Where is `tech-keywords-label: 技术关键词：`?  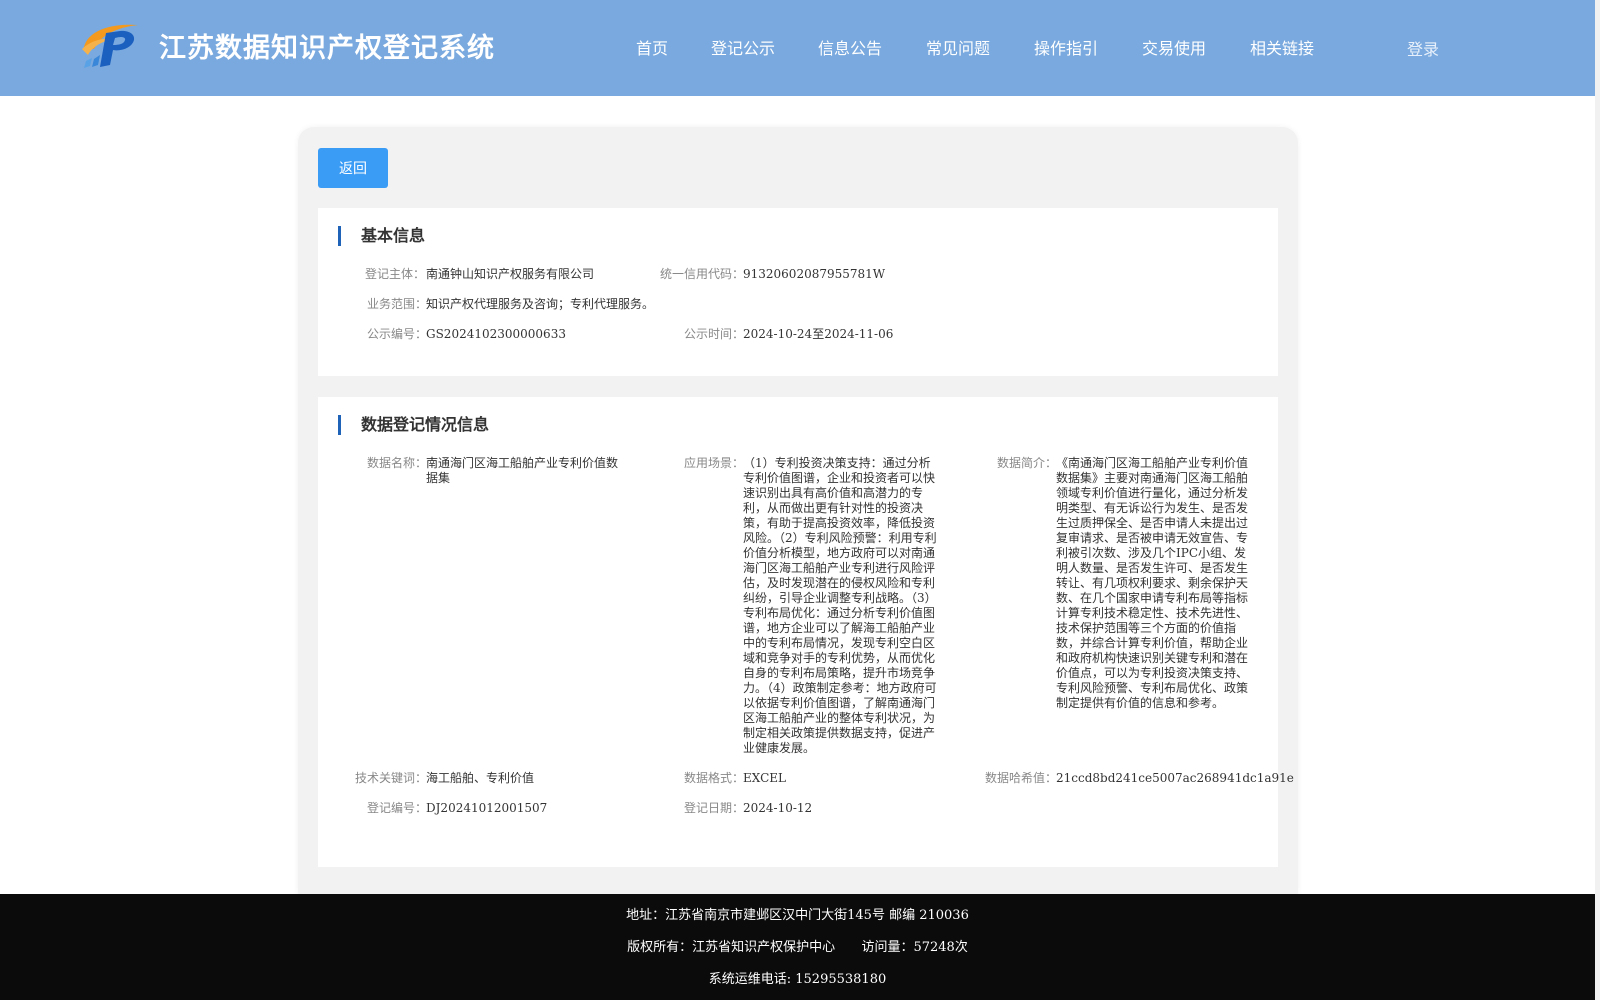
tech-keywords-label: 技术关键词： is located at coordinates (391, 778).